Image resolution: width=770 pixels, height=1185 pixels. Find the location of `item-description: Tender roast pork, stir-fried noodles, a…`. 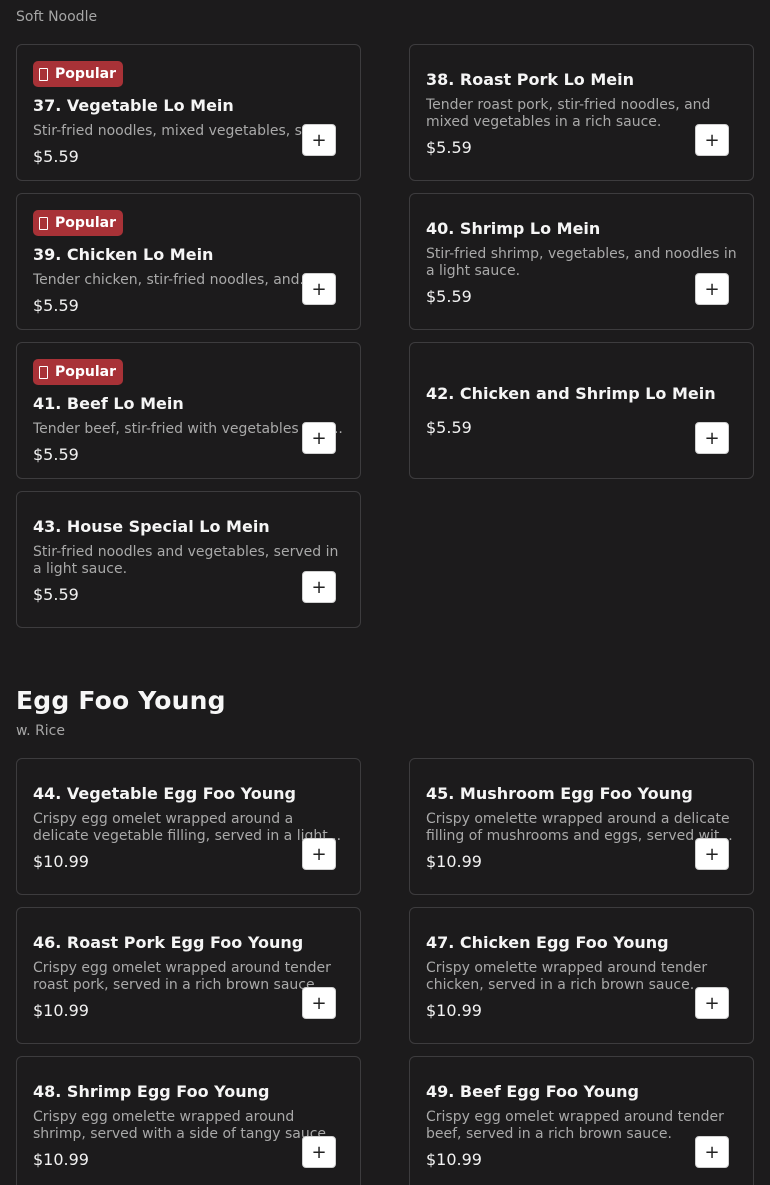

item-description: Tender roast pork, stir-fried noodles, a… is located at coordinates (568, 113).